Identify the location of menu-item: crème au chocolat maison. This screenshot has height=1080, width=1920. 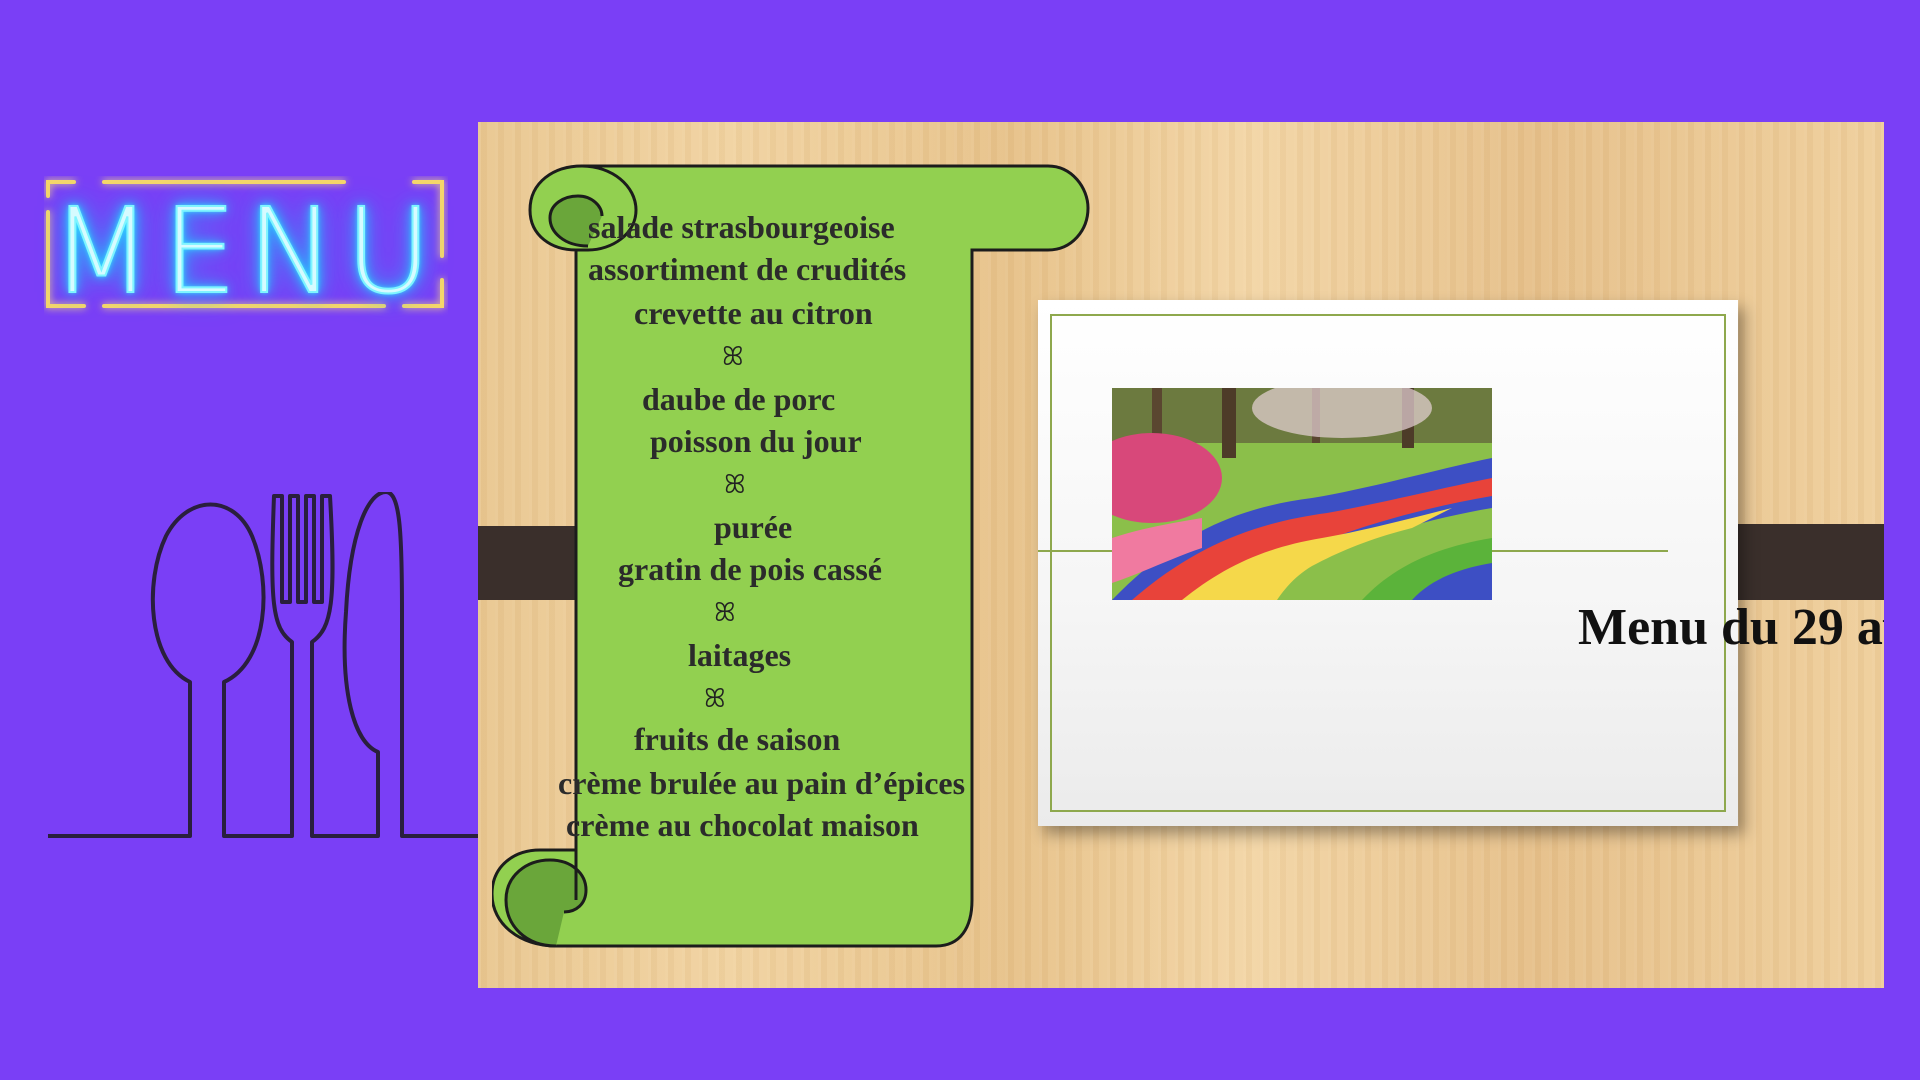
(742, 825).